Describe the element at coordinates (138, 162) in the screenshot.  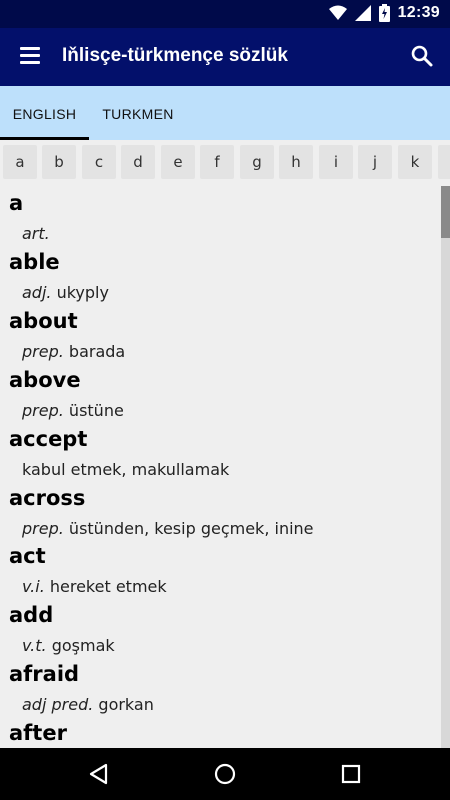
I see `letter-button: d` at that location.